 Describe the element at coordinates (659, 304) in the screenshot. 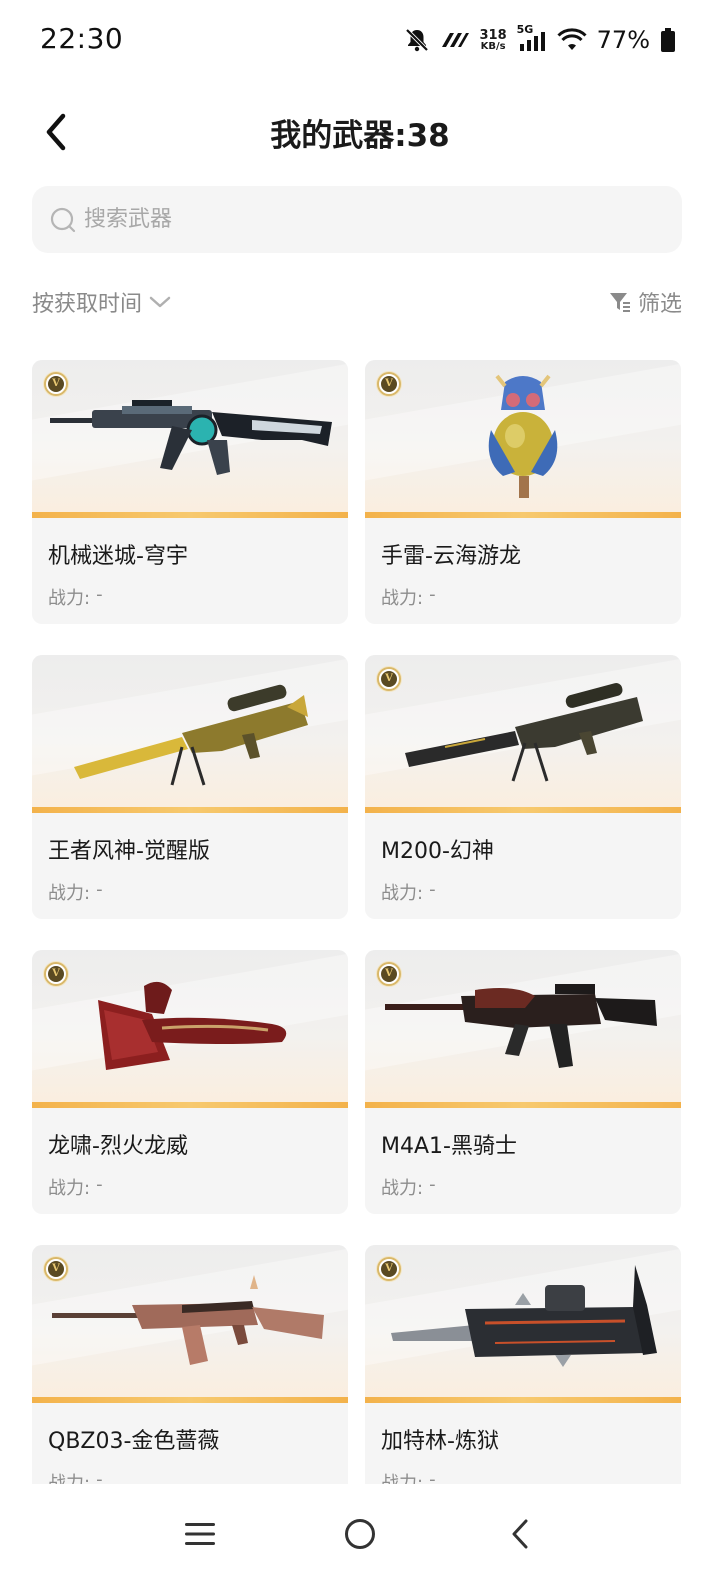

I see `filter-label: 筛选` at that location.